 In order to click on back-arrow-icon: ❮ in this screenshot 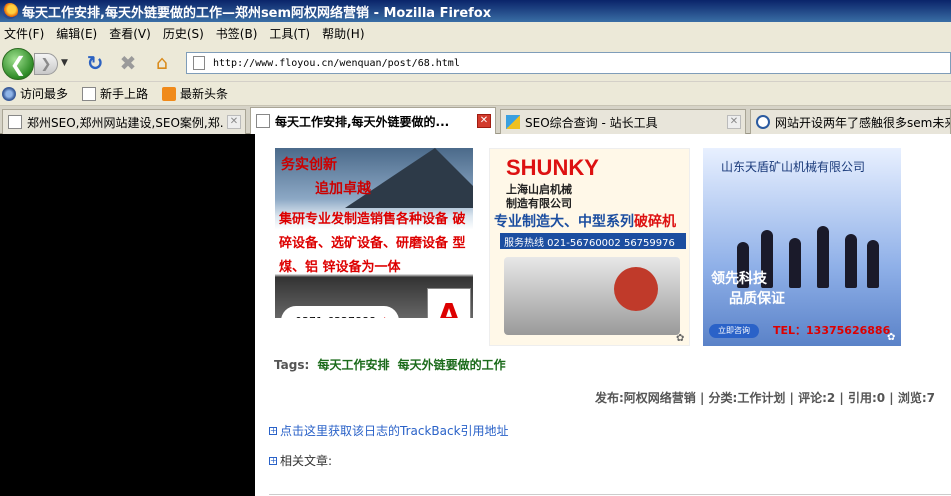, I will do `click(18, 64)`.